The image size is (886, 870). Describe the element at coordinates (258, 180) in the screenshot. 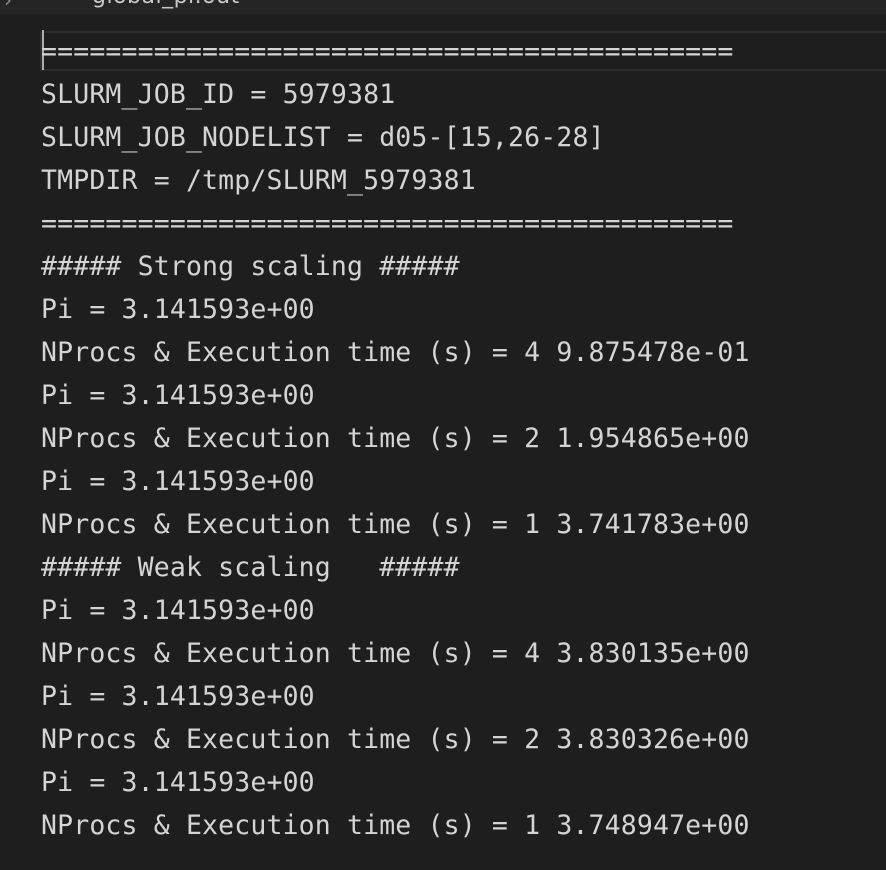

I see `output-line-tmpdir: TMPDIR = /tmp/SLURM_5979381` at that location.